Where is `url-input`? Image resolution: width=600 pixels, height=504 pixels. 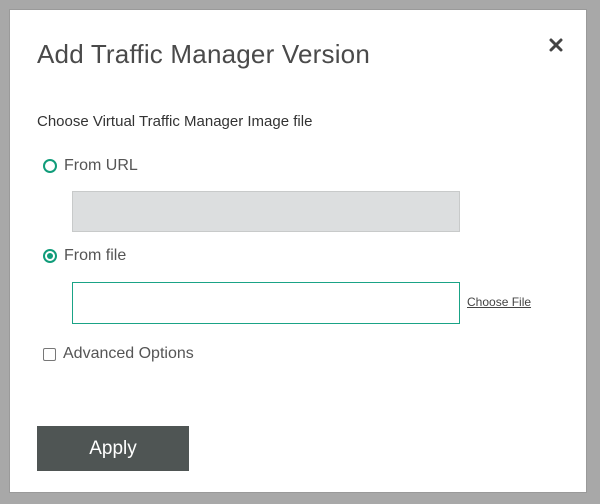 url-input is located at coordinates (266, 211).